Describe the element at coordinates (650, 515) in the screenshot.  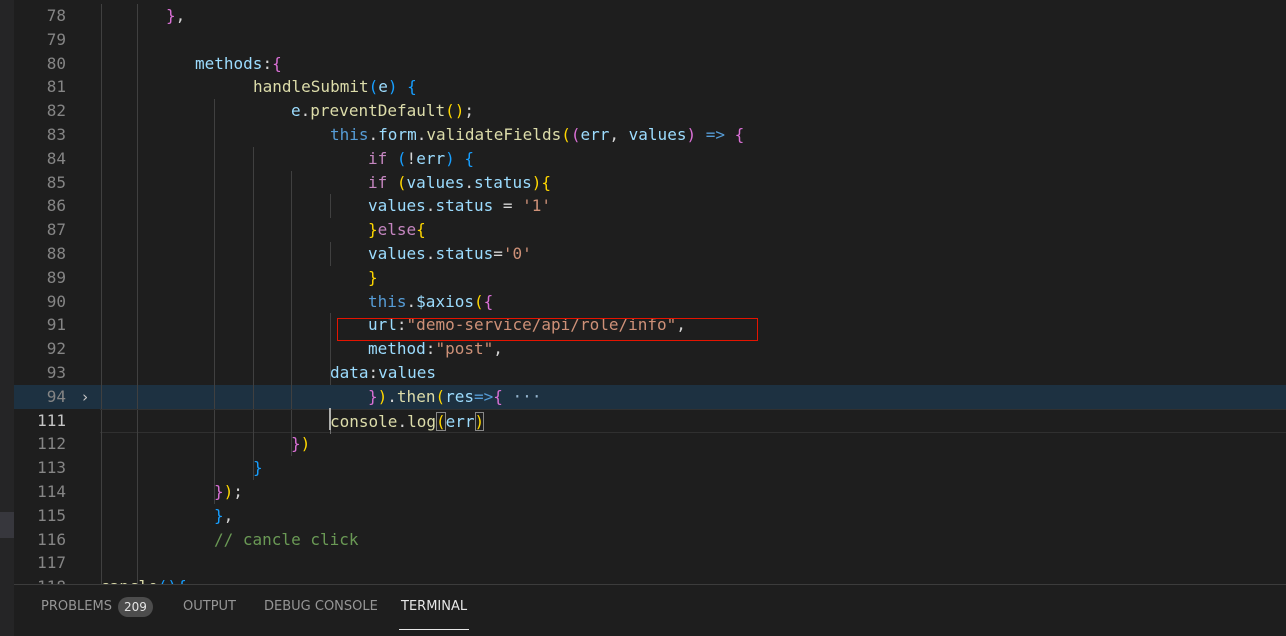
I see `code-line: 115},` at that location.